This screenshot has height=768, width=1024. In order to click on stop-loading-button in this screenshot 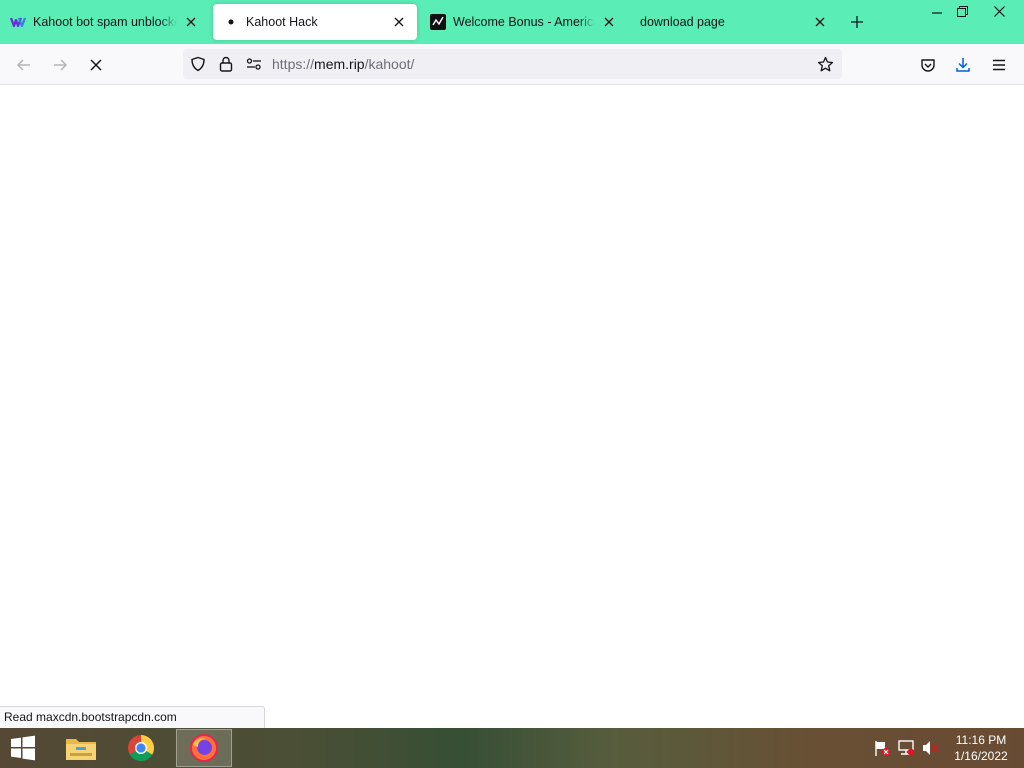, I will do `click(96, 65)`.